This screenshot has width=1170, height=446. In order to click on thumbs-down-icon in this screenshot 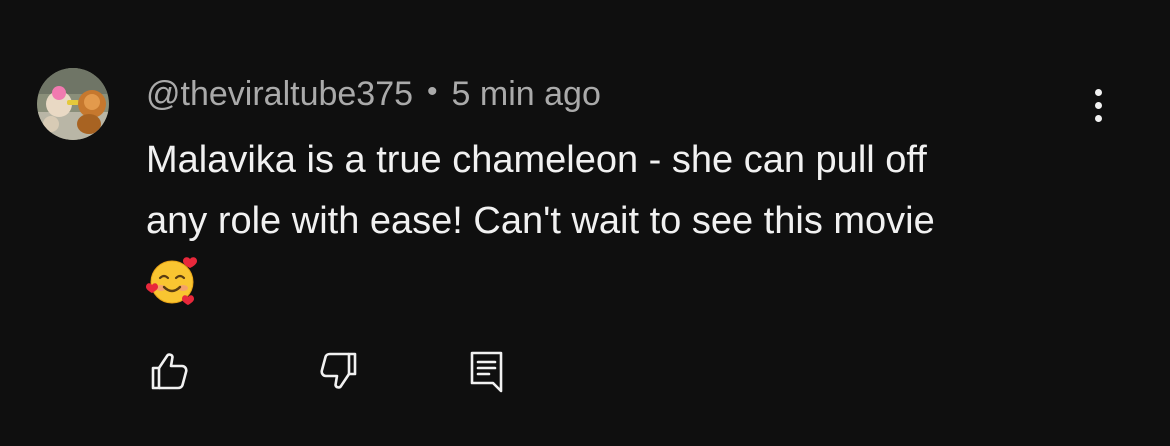, I will do `click(338, 370)`.